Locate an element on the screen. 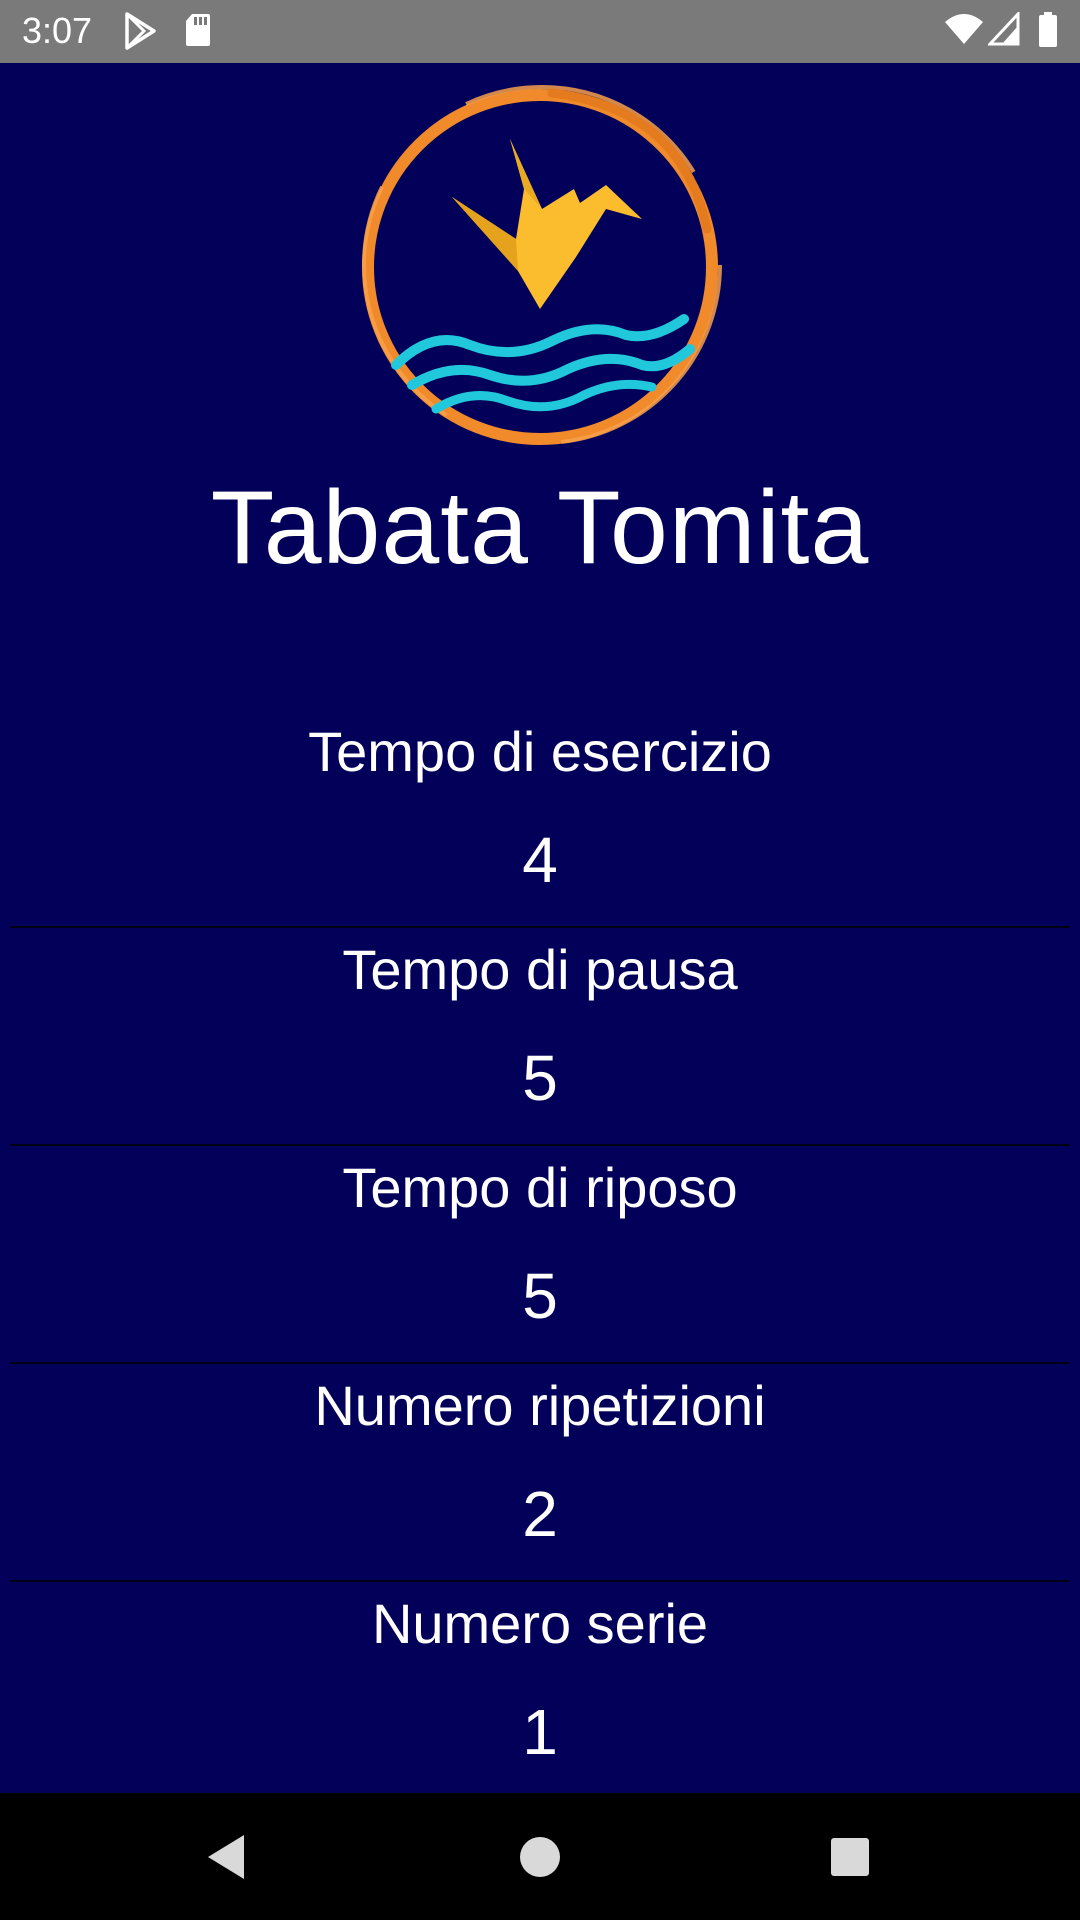  setting-label: Tempo di pausa is located at coordinates (540, 969).